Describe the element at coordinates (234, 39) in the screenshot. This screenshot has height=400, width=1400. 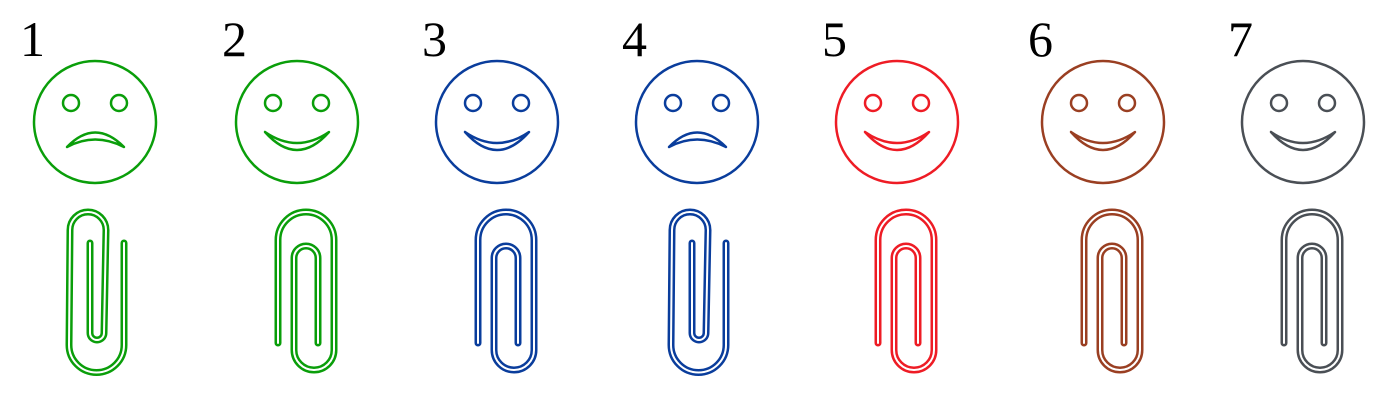
I see `item-number: 2` at that location.